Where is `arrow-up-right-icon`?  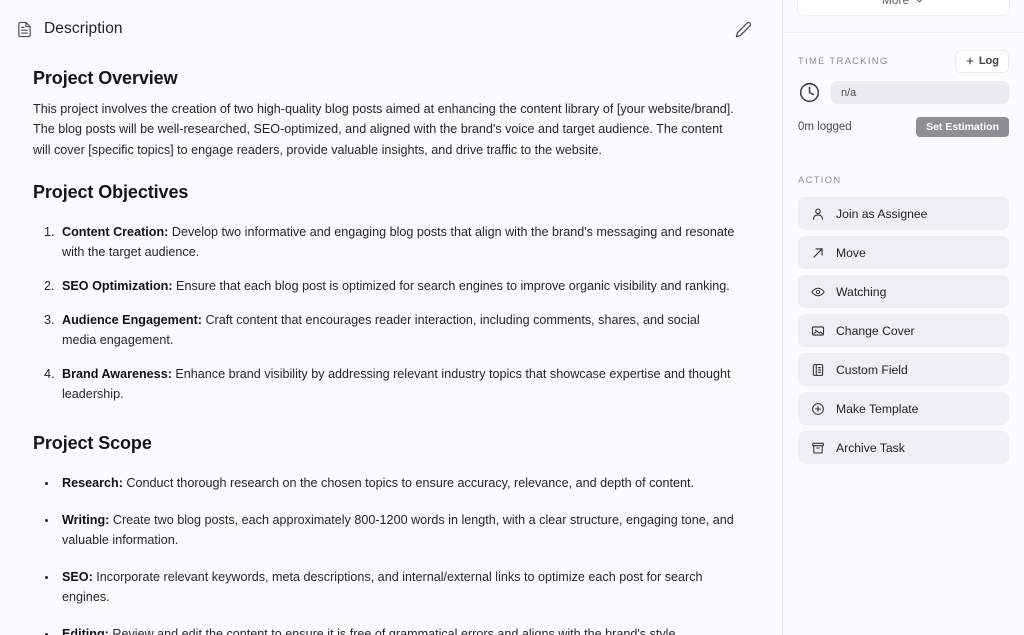
arrow-up-right-icon is located at coordinates (818, 253).